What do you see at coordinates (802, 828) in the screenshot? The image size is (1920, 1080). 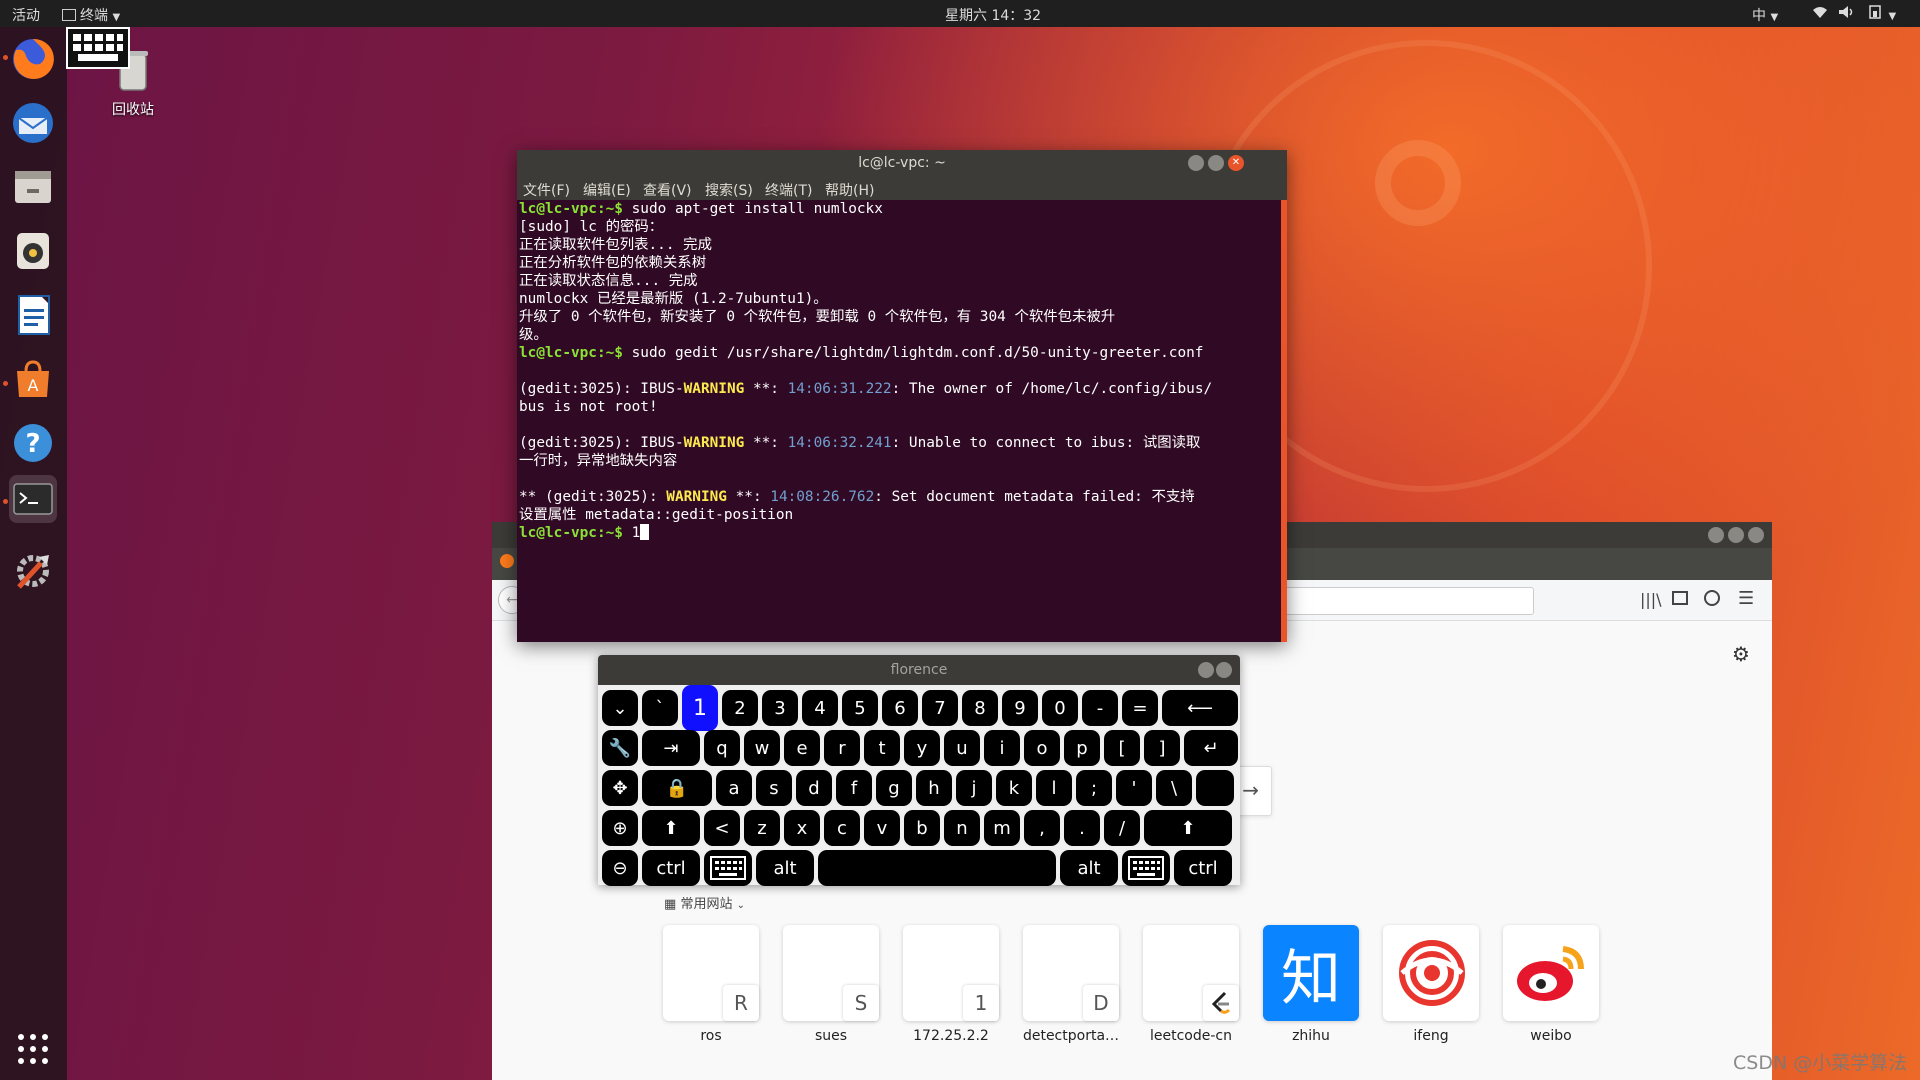 I see `key-x: x` at bounding box center [802, 828].